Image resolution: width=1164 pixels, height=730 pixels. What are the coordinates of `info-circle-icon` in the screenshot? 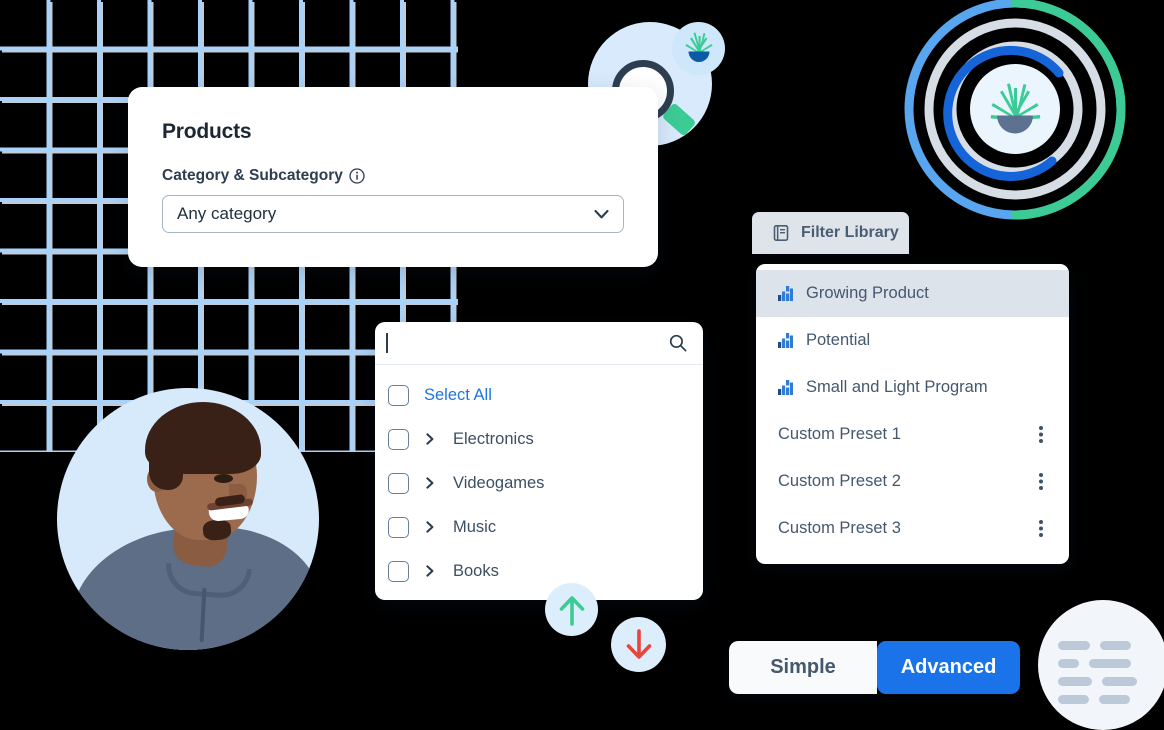 It's located at (357, 176).